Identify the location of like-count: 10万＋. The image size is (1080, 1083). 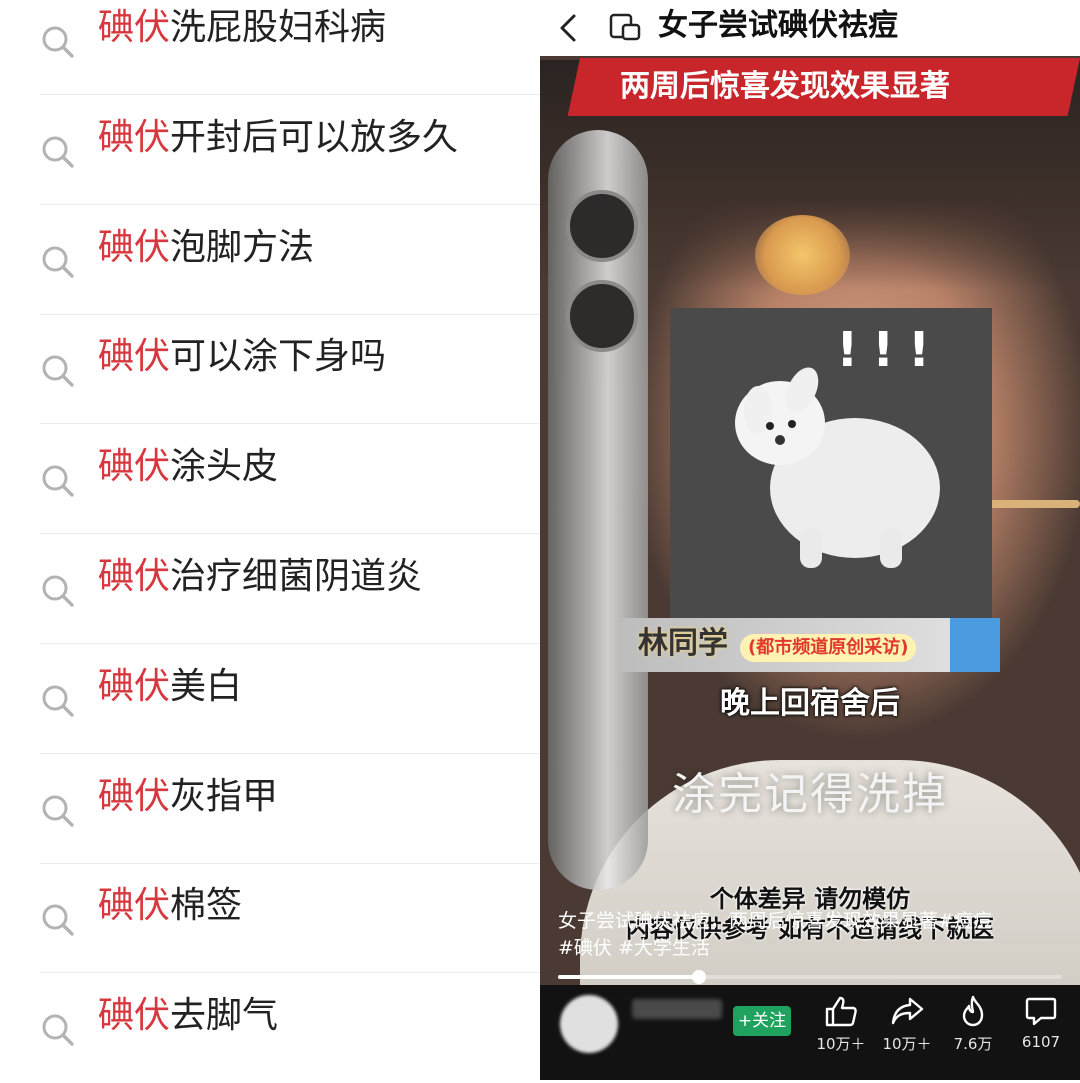
(841, 1044).